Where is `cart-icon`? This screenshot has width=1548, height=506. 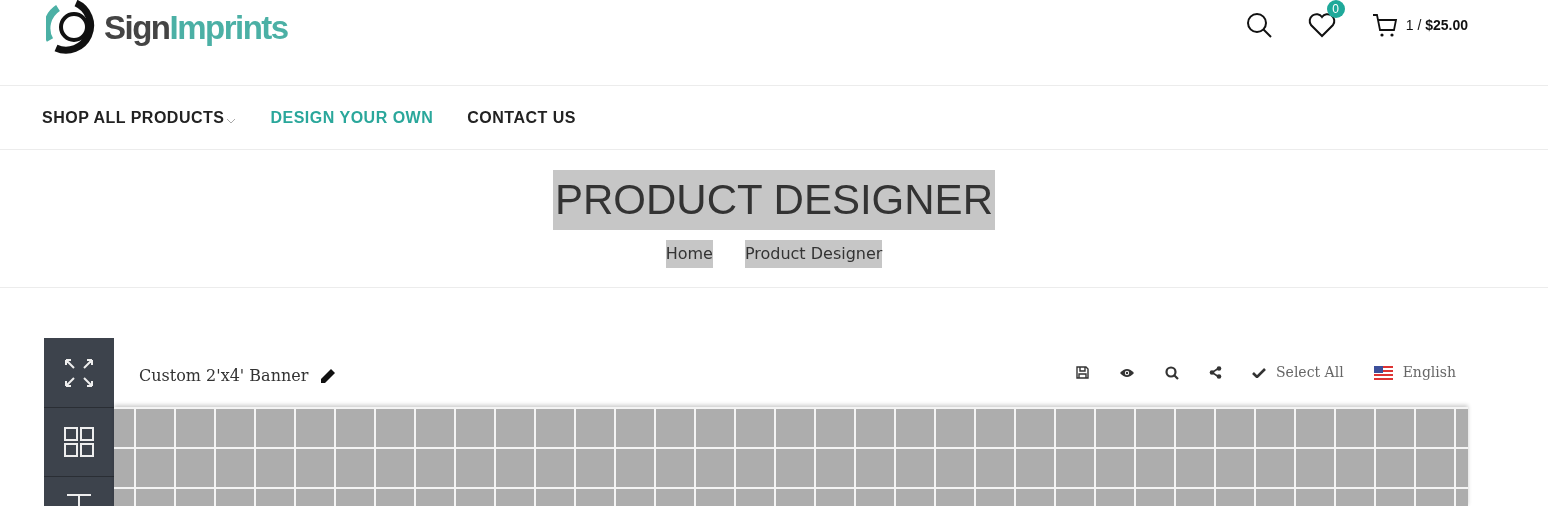
cart-icon is located at coordinates (1384, 25).